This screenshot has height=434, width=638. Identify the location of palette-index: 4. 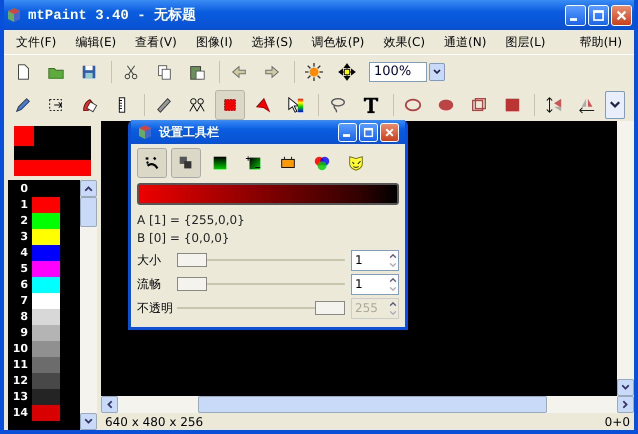
(24, 253).